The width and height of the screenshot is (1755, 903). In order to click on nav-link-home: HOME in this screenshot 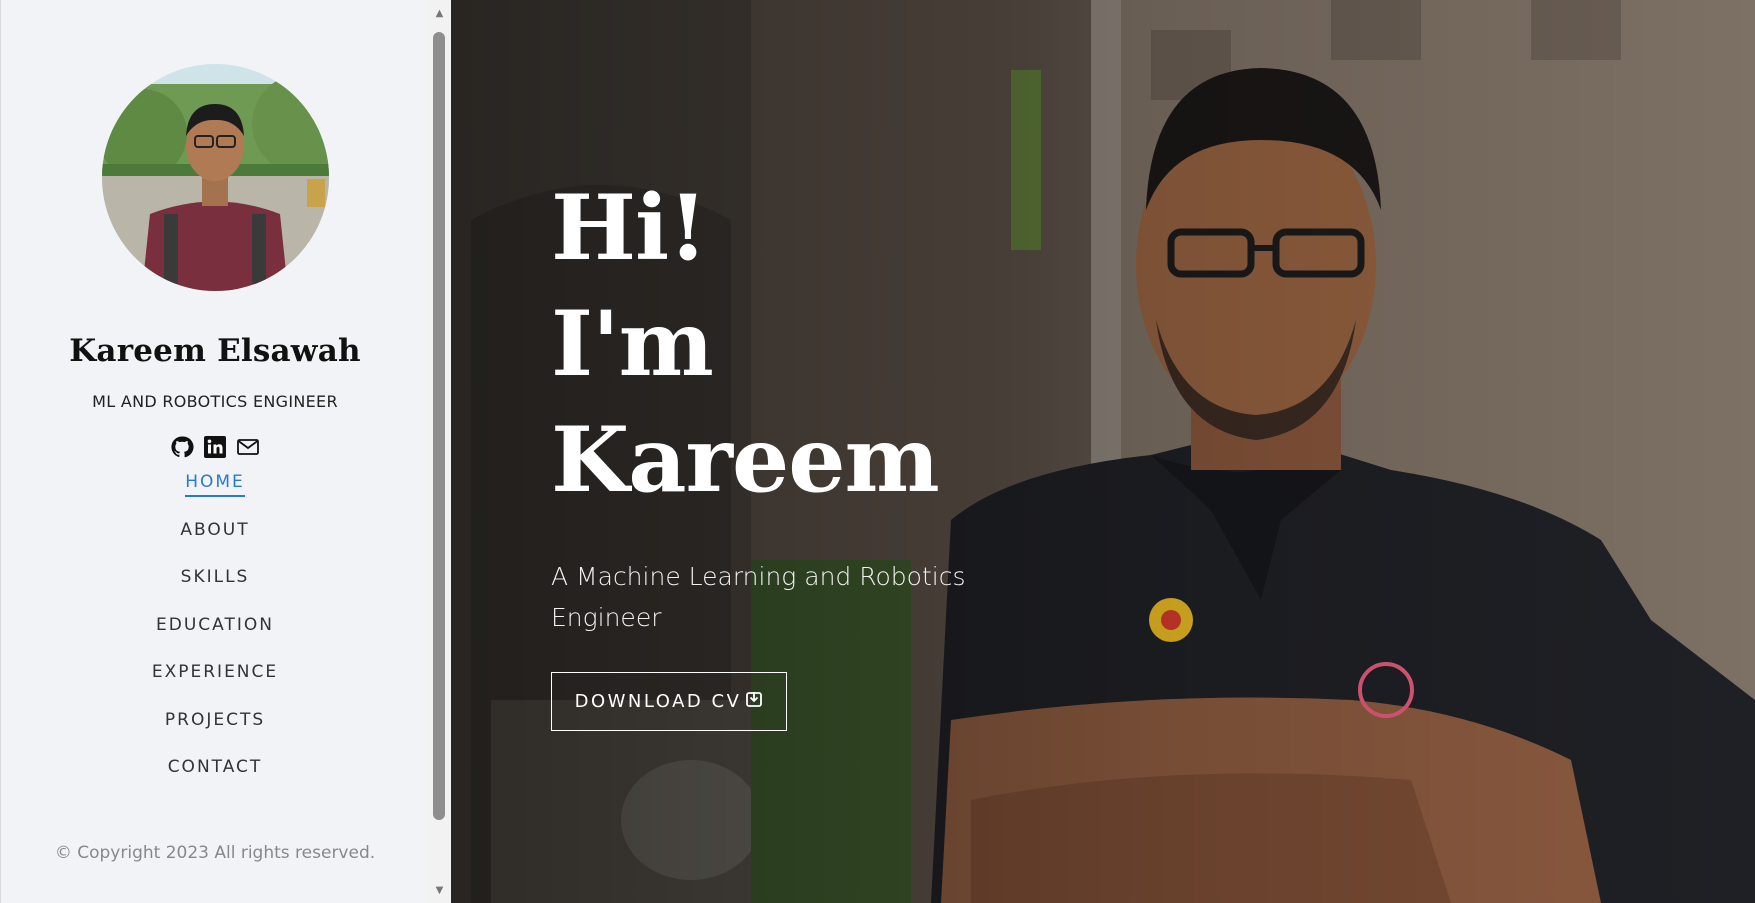, I will do `click(215, 484)`.